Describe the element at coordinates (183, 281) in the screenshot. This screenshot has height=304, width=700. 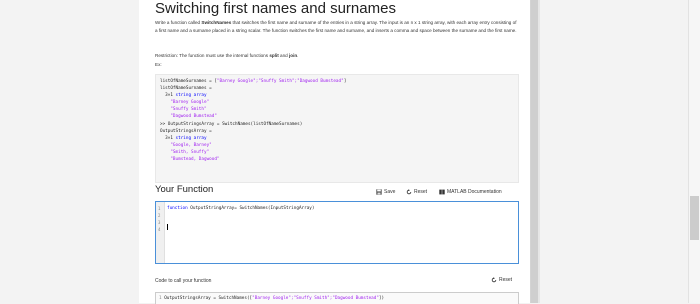
I see `call-section-label: Code to call your function` at that location.